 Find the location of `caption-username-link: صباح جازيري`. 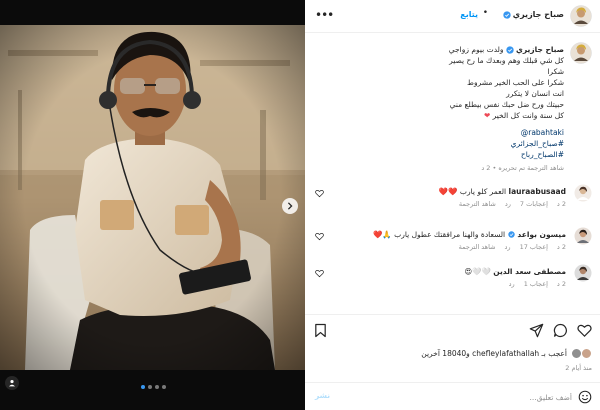

caption-username-link: صباح جازيري is located at coordinates (535, 49).